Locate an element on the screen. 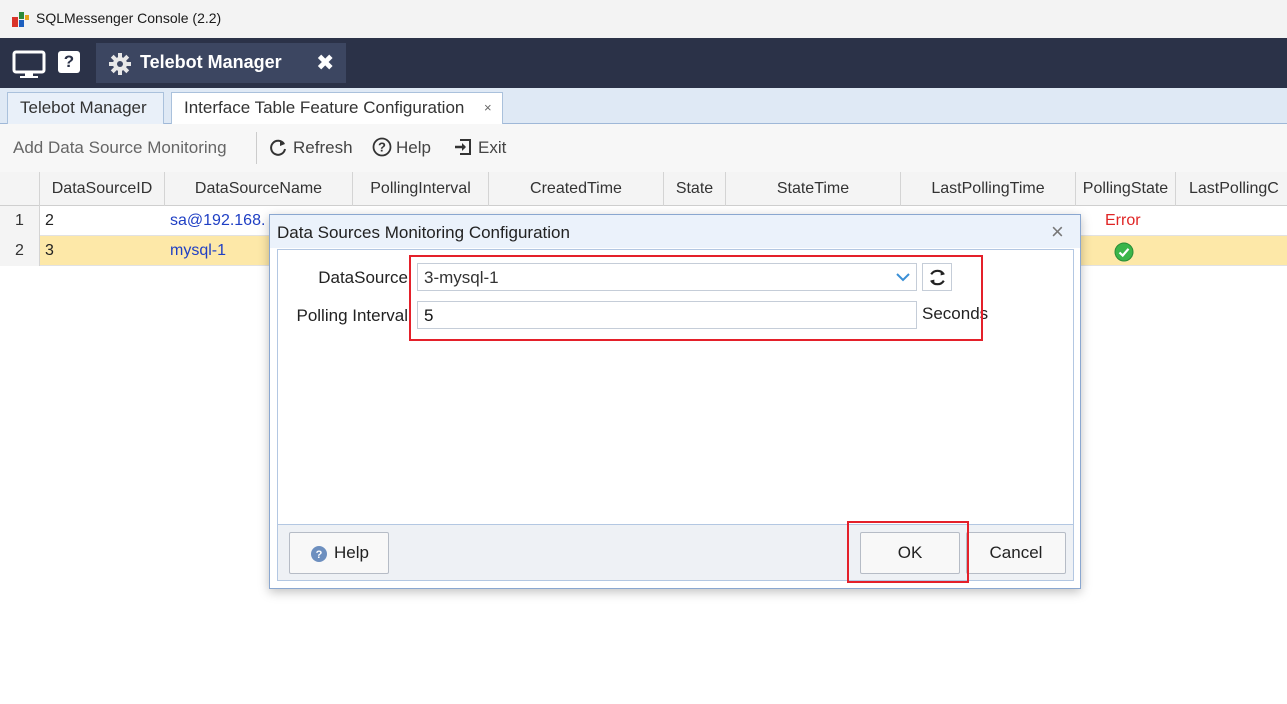 This screenshot has width=1287, height=704. cell-datasourceid: 3 is located at coordinates (49, 250).